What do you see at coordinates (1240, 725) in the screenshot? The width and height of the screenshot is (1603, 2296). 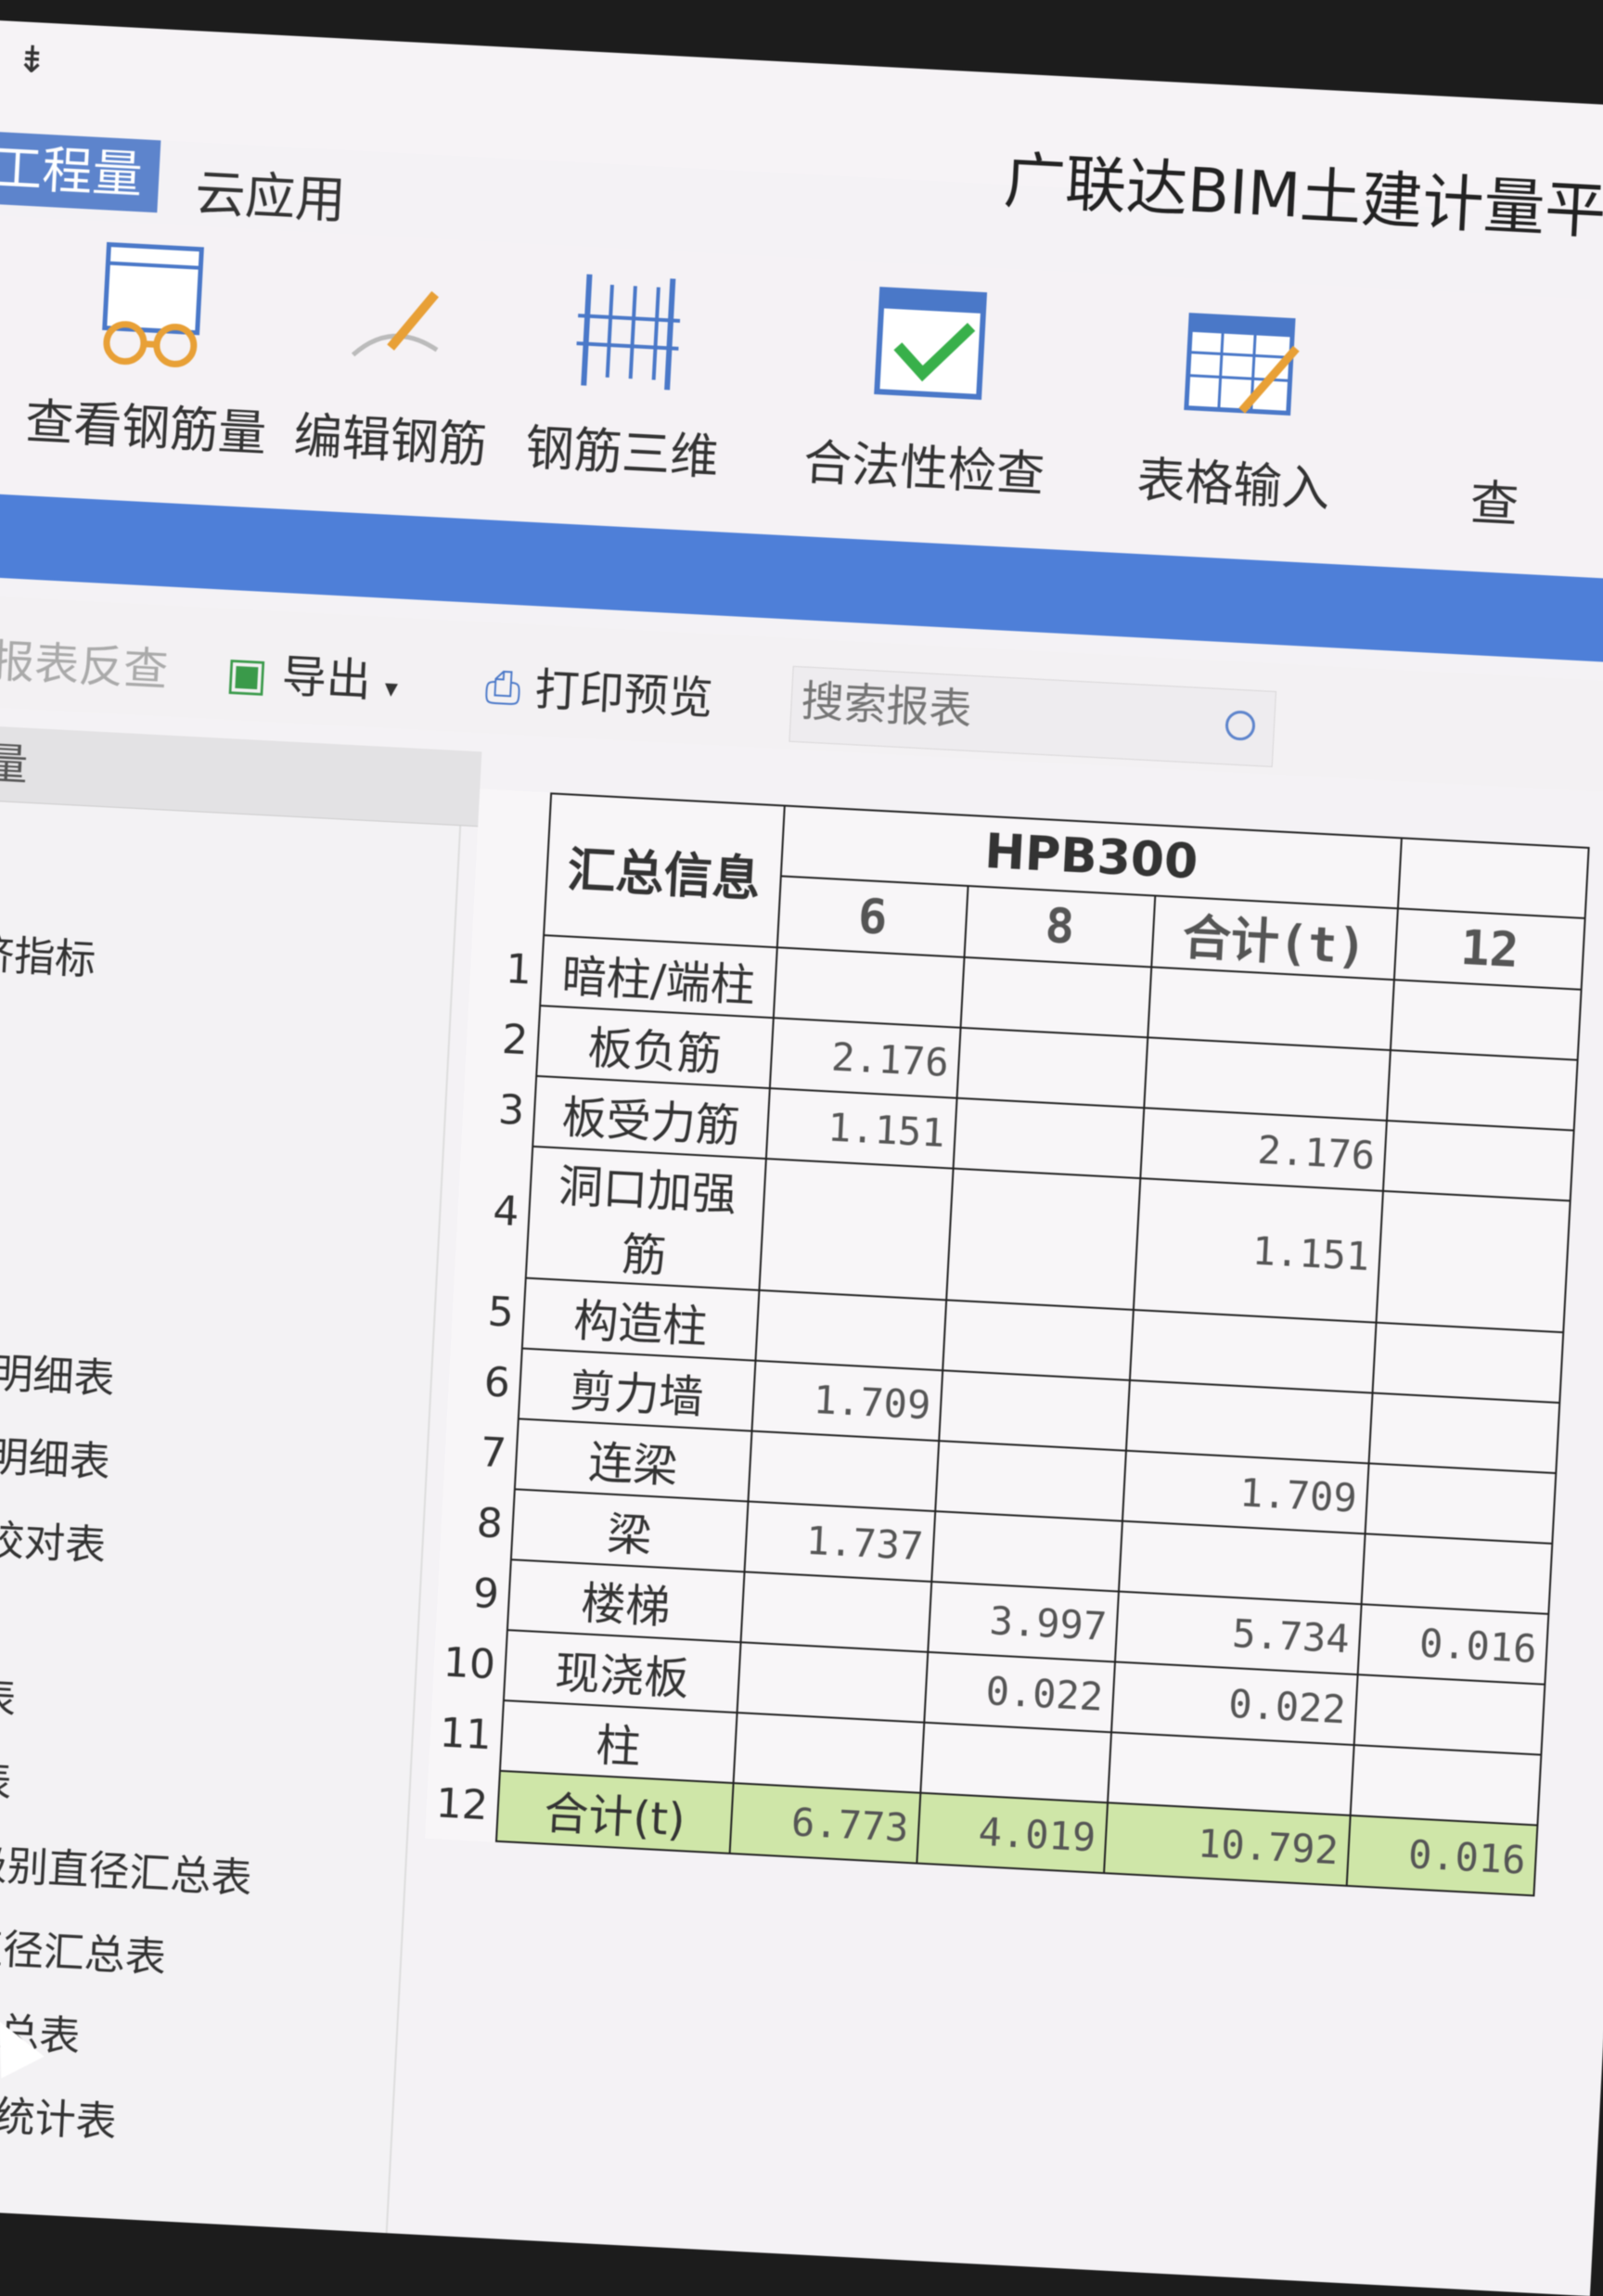 I see `search-icon` at bounding box center [1240, 725].